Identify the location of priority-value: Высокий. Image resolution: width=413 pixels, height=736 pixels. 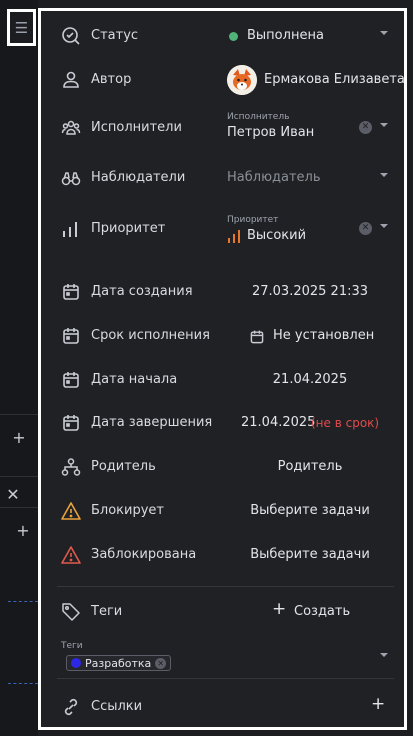
(276, 235).